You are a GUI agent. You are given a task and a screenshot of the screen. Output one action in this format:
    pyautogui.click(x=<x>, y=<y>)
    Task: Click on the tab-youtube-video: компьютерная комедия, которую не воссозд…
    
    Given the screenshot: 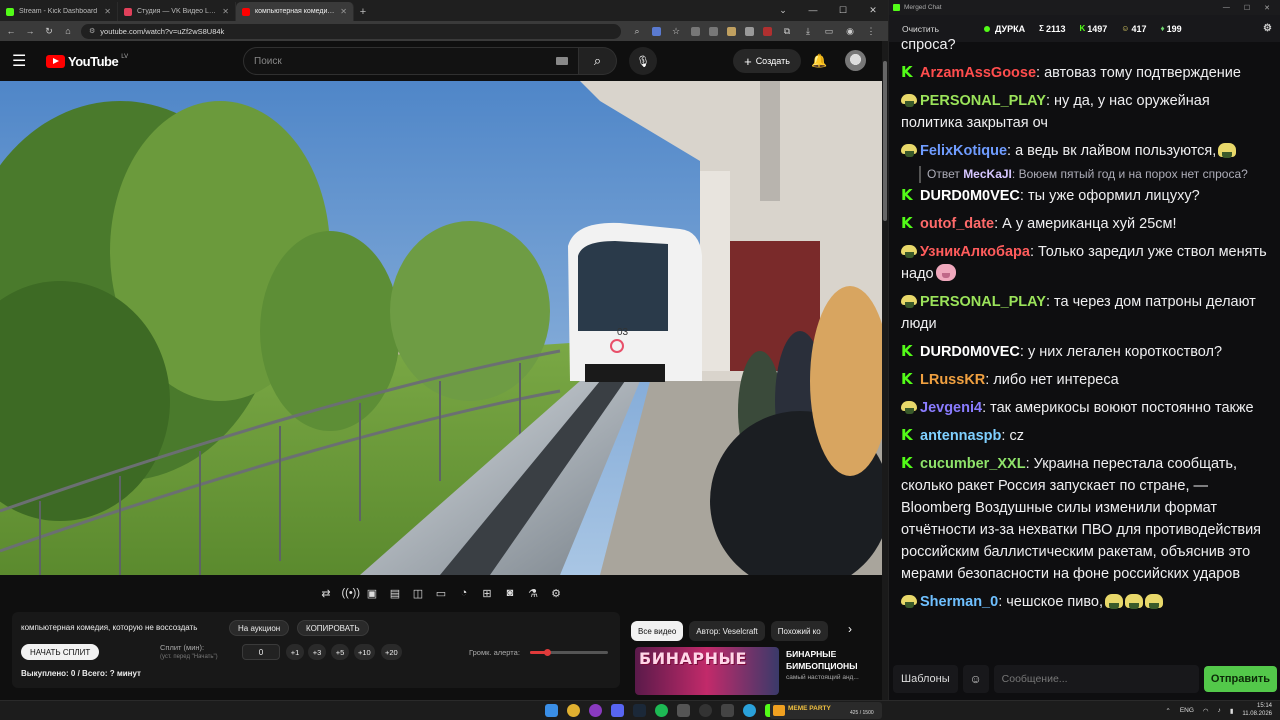 What is the action you would take?
    pyautogui.click(x=295, y=11)
    